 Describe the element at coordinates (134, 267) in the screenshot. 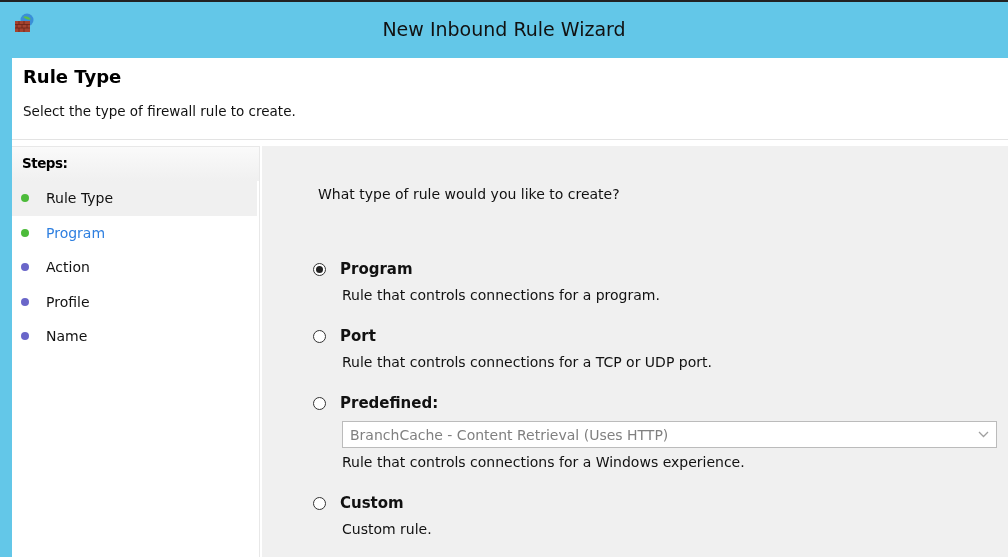

I see `step-item: Action` at that location.